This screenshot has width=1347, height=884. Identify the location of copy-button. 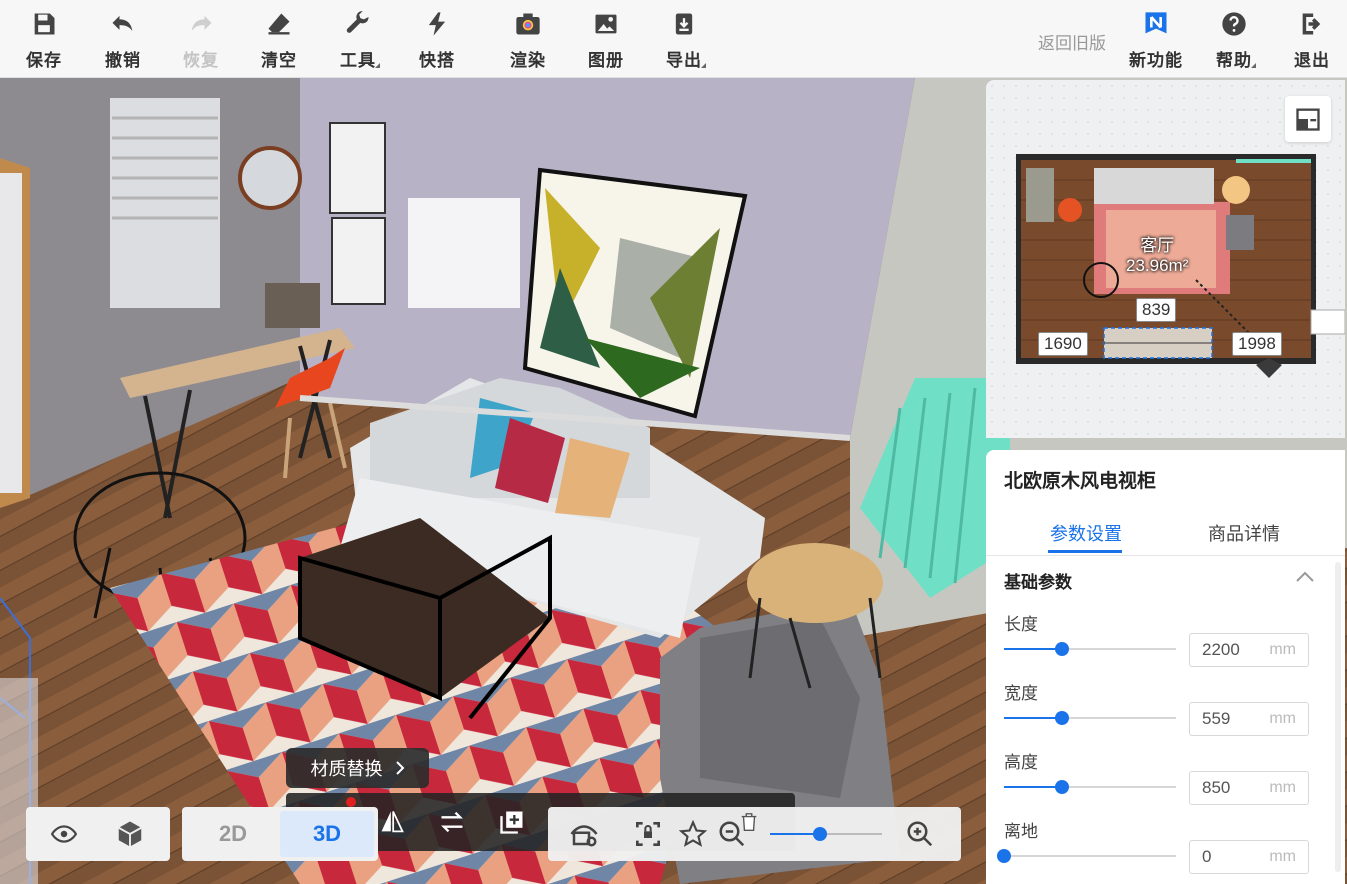
(512, 822).